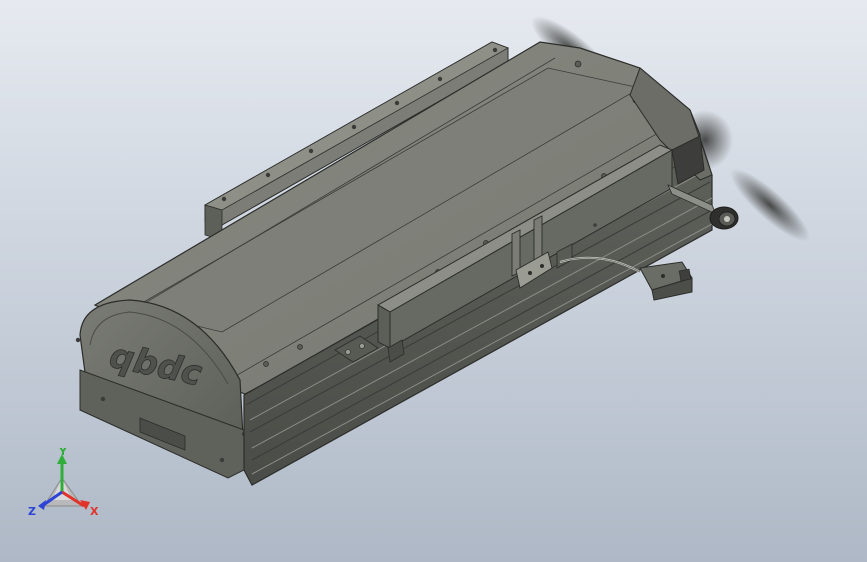 The height and width of the screenshot is (562, 867). Describe the element at coordinates (66, 488) in the screenshot. I see `view-orientation-triad: Y X Z` at that location.